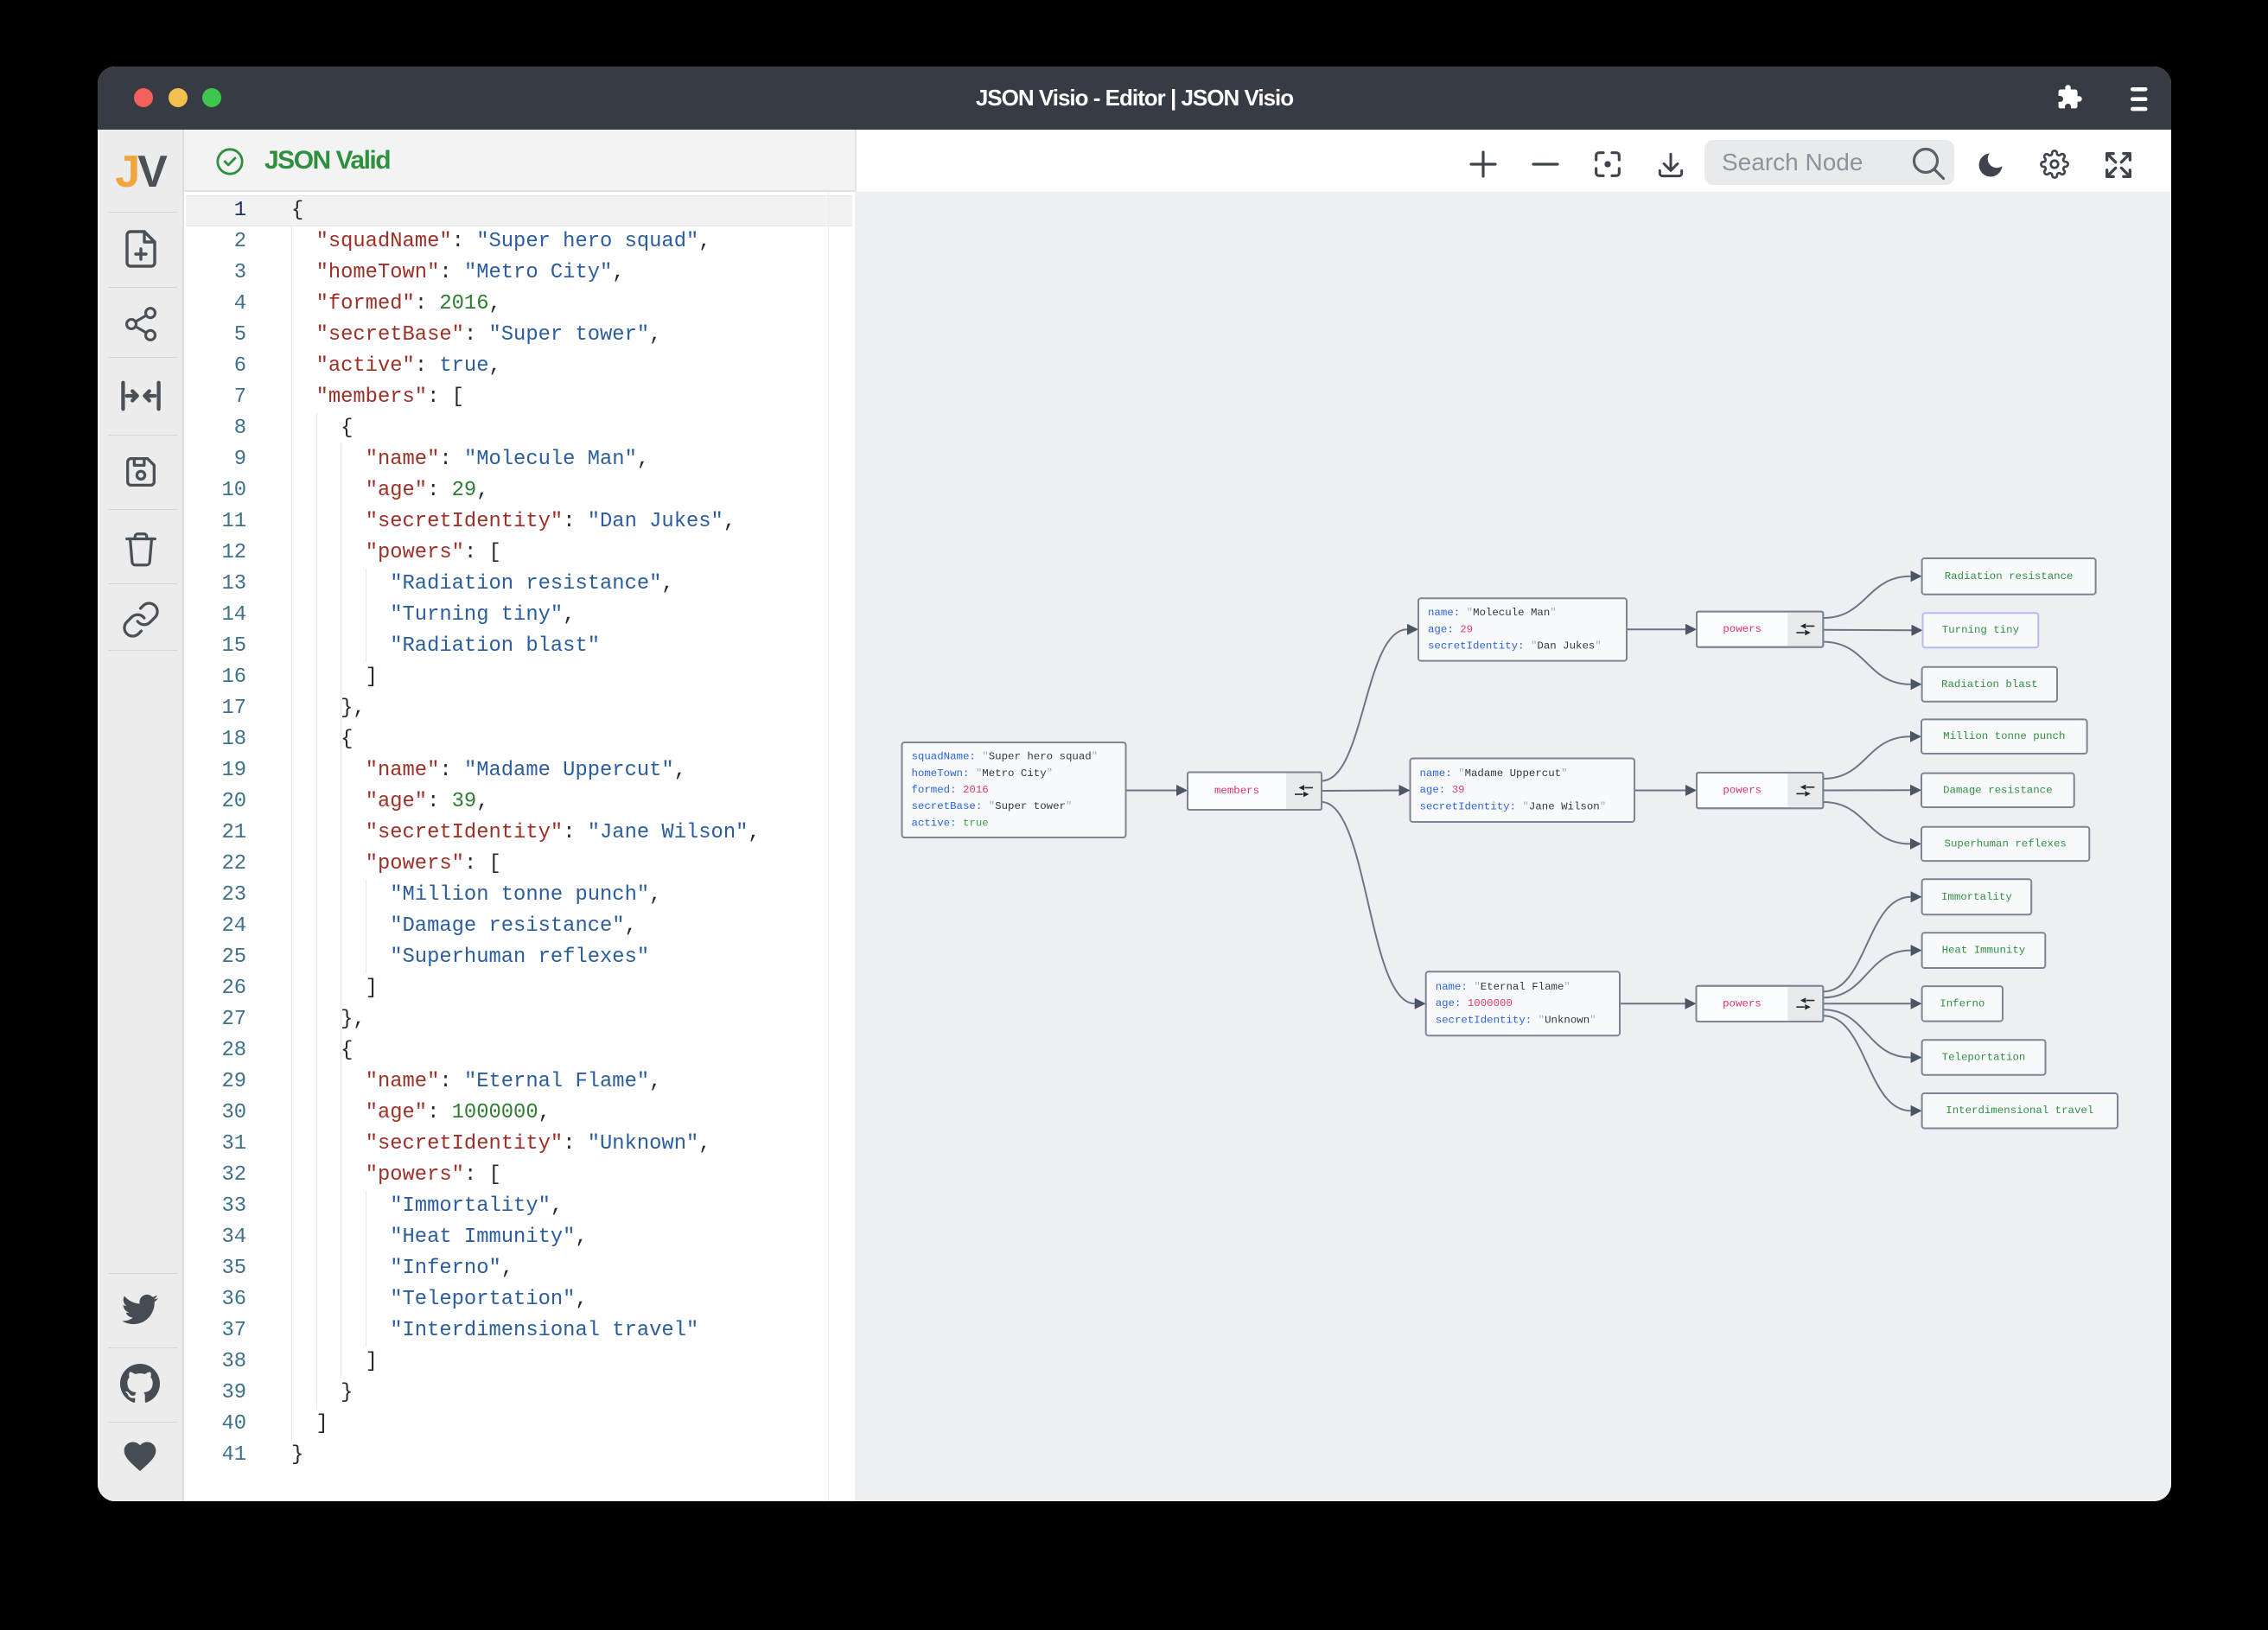 This screenshot has height=1630, width=2268. I want to click on svg-text: active: true, so click(951, 823).